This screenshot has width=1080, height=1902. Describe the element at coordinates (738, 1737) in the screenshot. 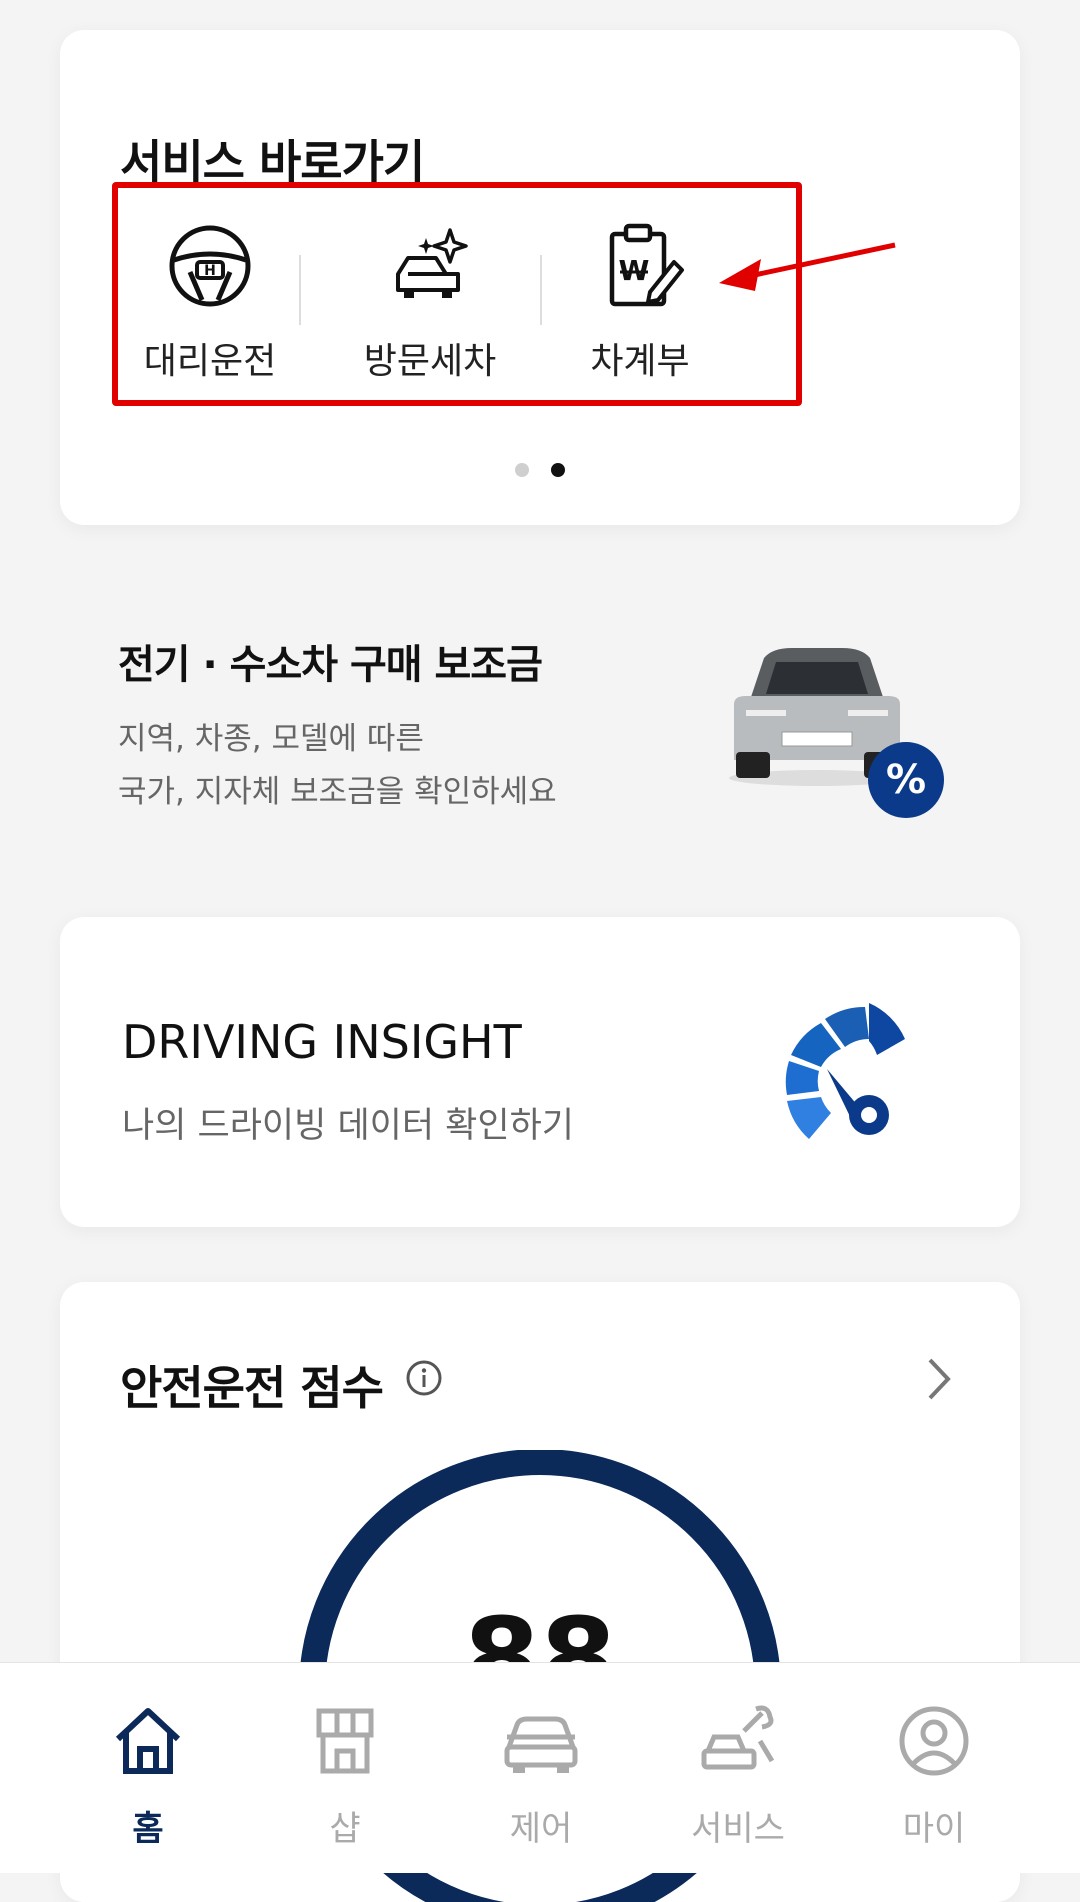

I see `service-wrench-icon` at that location.